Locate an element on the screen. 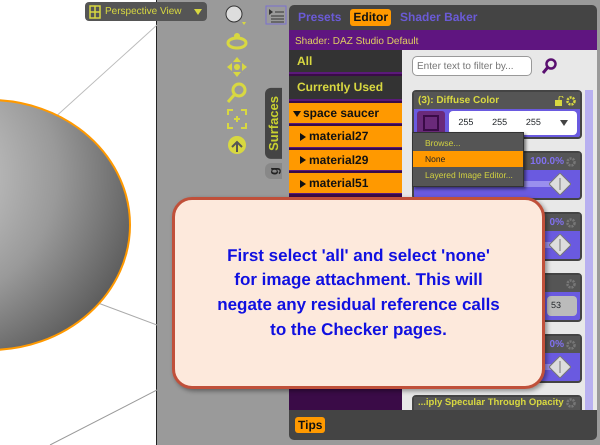  tips-tab: Tips is located at coordinates (310, 425).